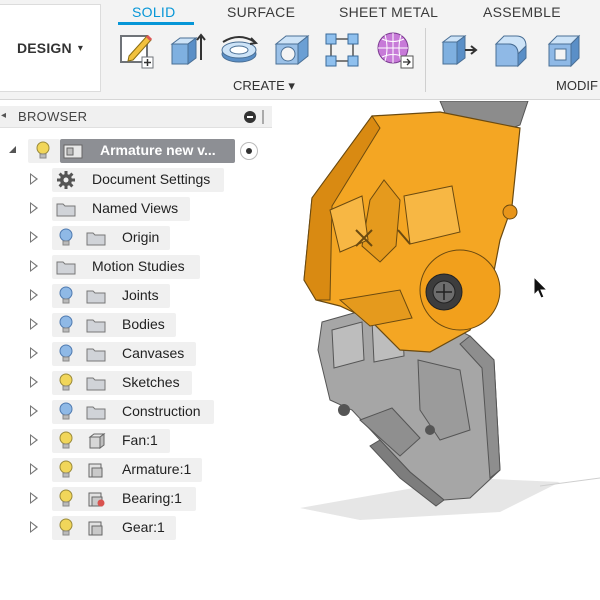  What do you see at coordinates (143, 324) in the screenshot?
I see `browser-item-label: Bodies` at bounding box center [143, 324].